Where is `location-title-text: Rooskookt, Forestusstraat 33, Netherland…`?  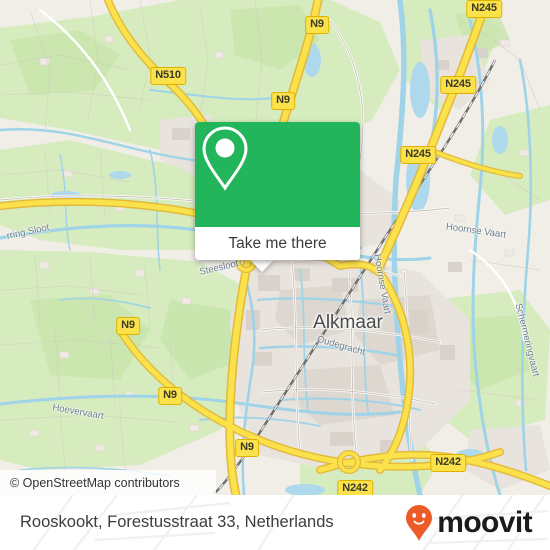
location-title-text: Rooskookt, Forestusstraat 33, Netherland… is located at coordinates (177, 522).